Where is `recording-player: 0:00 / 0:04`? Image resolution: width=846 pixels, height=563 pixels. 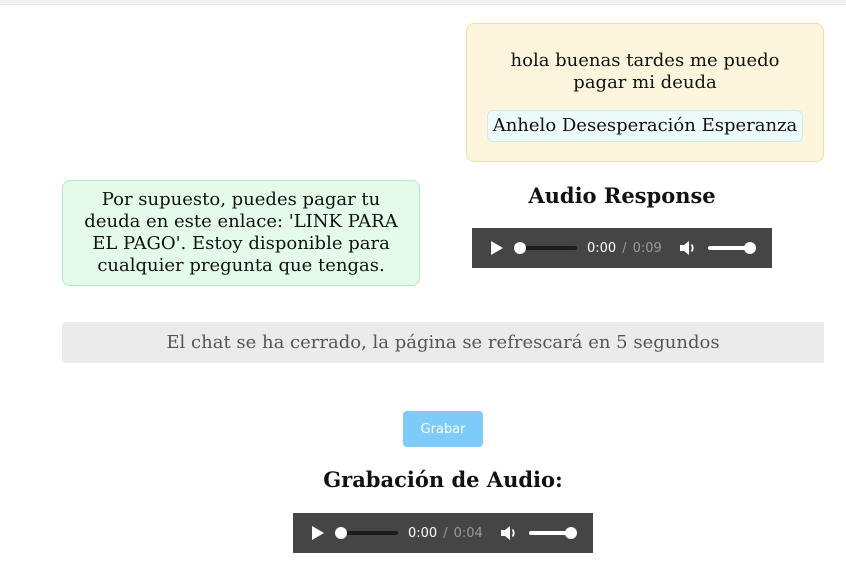 recording-player: 0:00 / 0:04 is located at coordinates (443, 533).